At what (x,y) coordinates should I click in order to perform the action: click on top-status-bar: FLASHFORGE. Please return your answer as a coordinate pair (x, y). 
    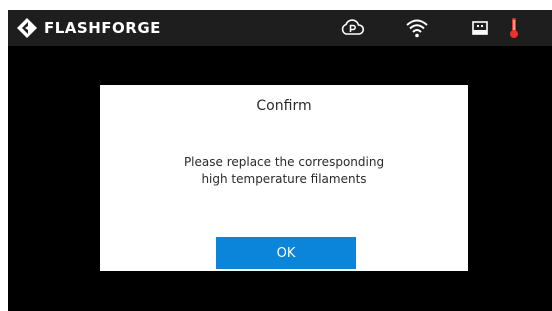
    Looking at the image, I should click on (280, 28).